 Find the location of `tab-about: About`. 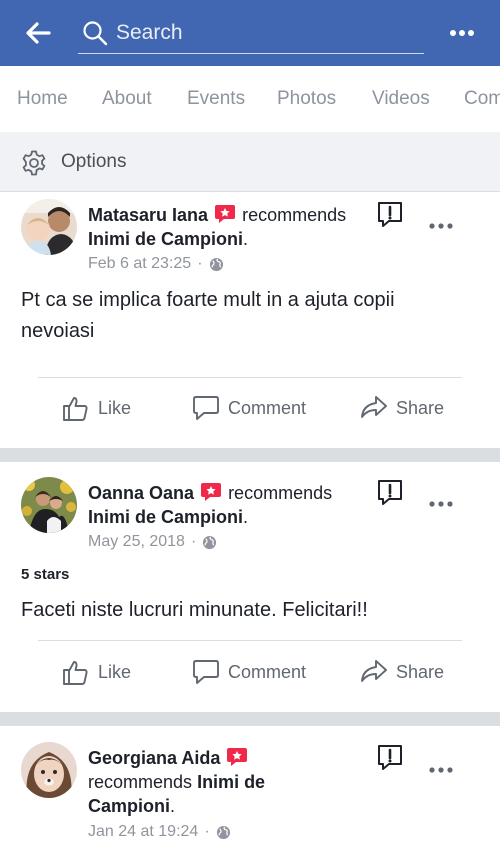

tab-about: About is located at coordinates (127, 99).